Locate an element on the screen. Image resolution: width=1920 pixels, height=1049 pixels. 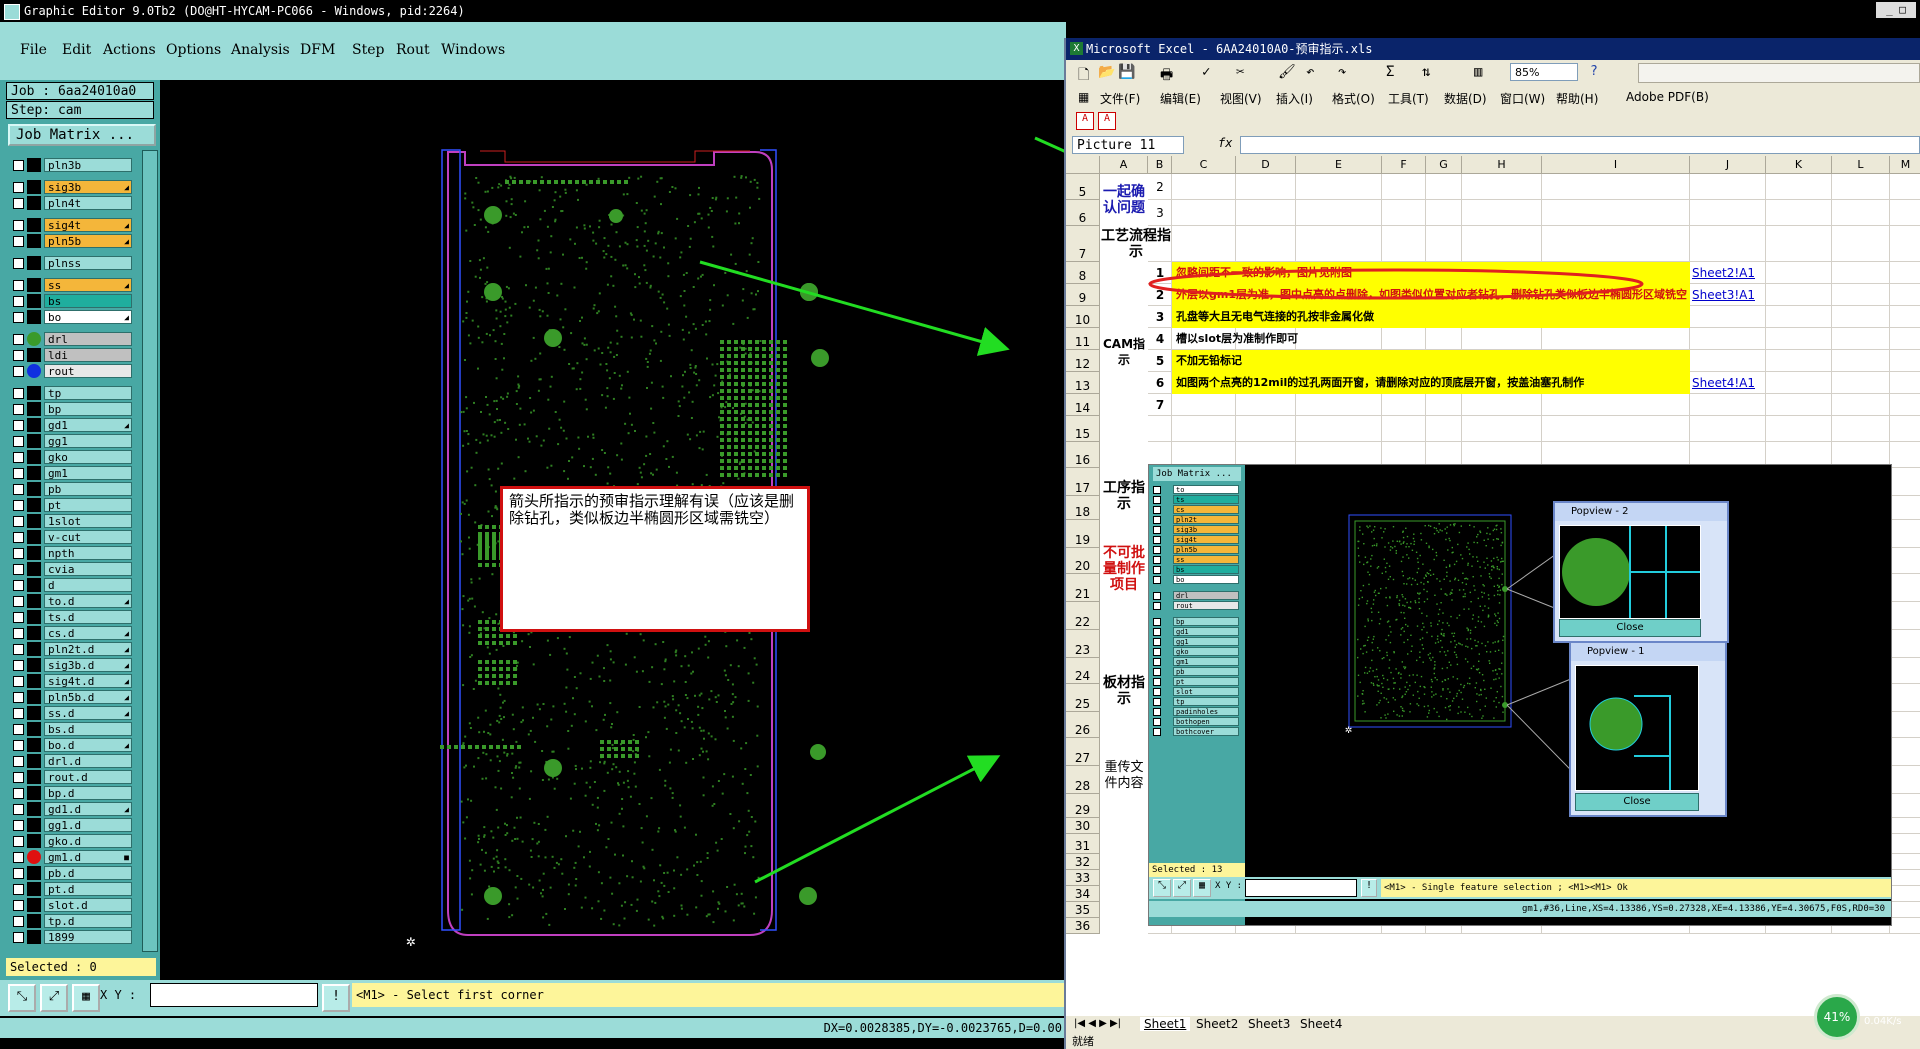
measure-tool-icon: ⤢ is located at coordinates (54, 998).